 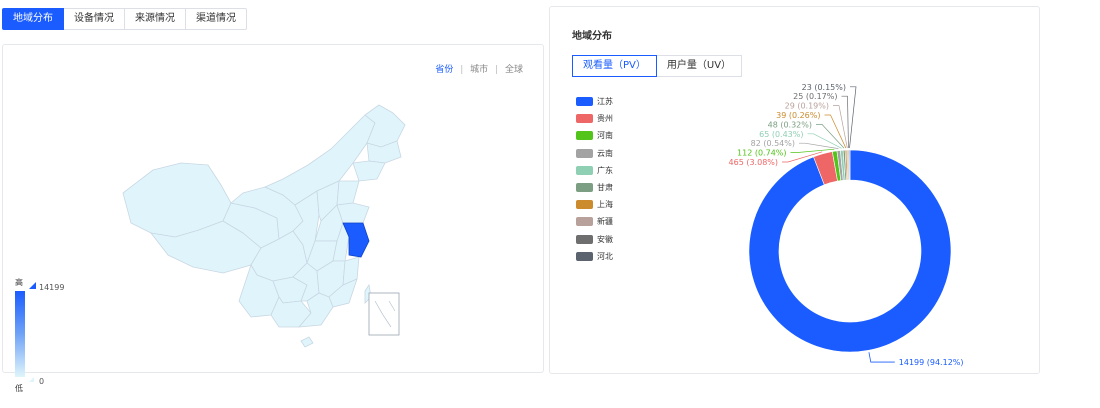 I want to click on tab-region: 地域分布, so click(x=33, y=19).